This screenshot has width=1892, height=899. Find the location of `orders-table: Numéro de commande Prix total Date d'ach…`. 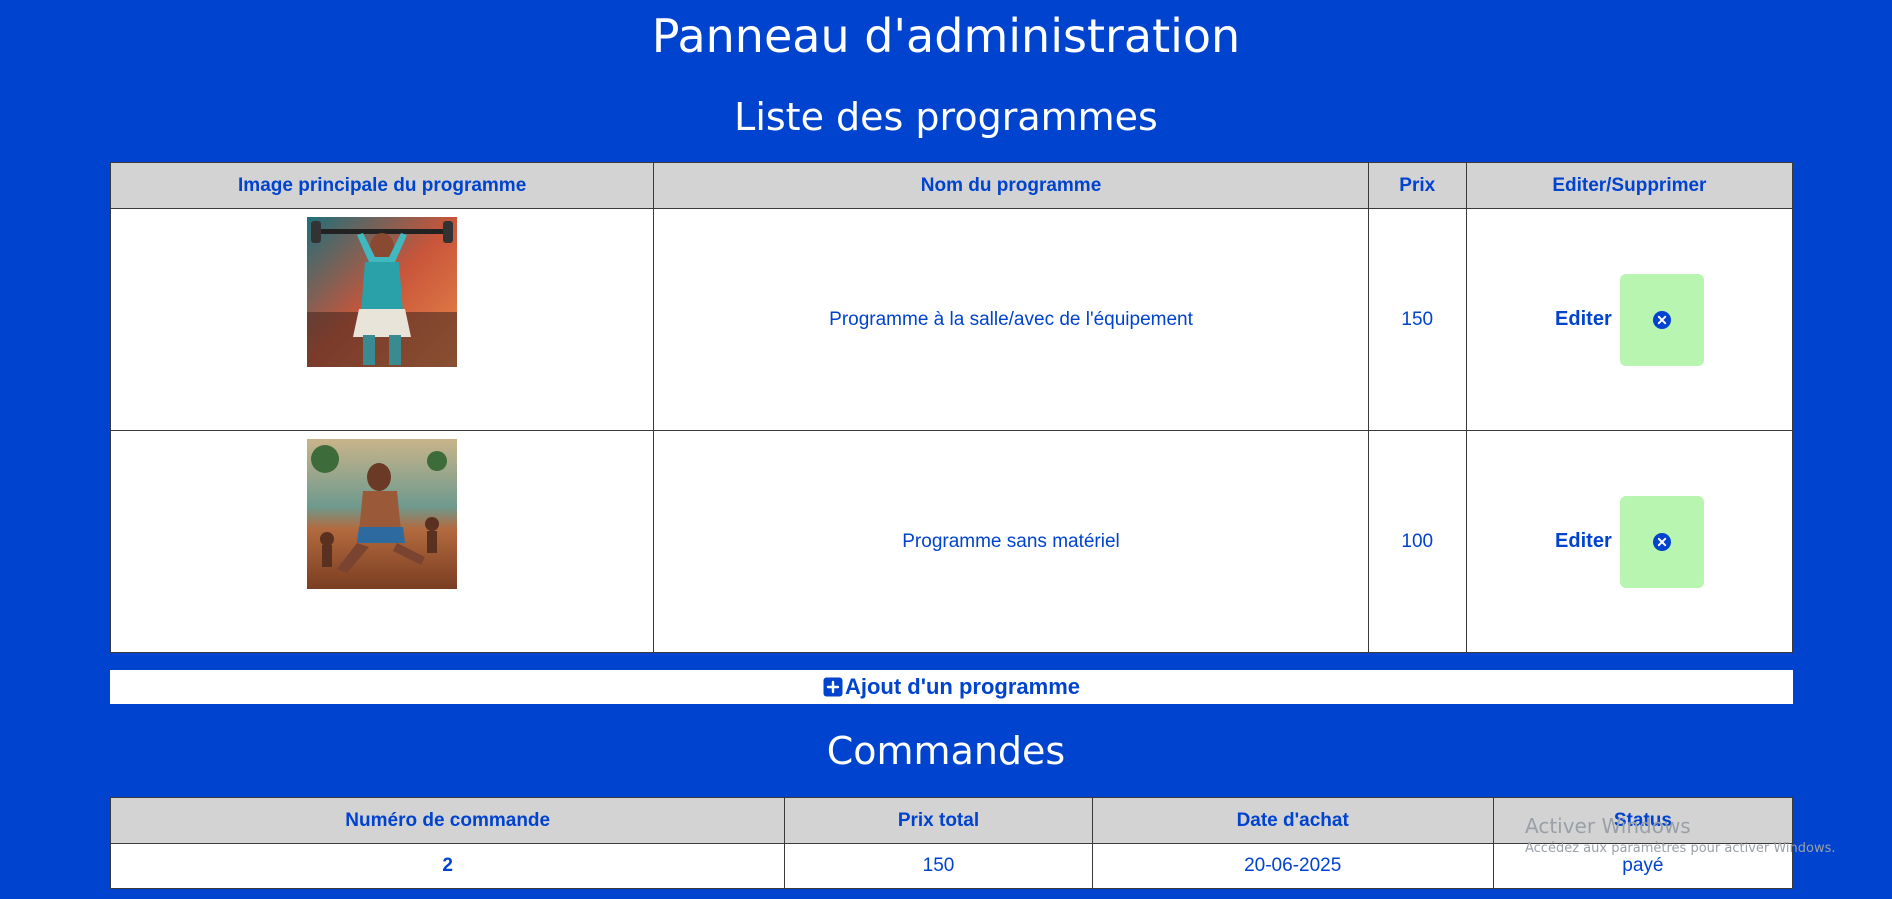

orders-table: Numéro de commande Prix total Date d'ach… is located at coordinates (951, 843).